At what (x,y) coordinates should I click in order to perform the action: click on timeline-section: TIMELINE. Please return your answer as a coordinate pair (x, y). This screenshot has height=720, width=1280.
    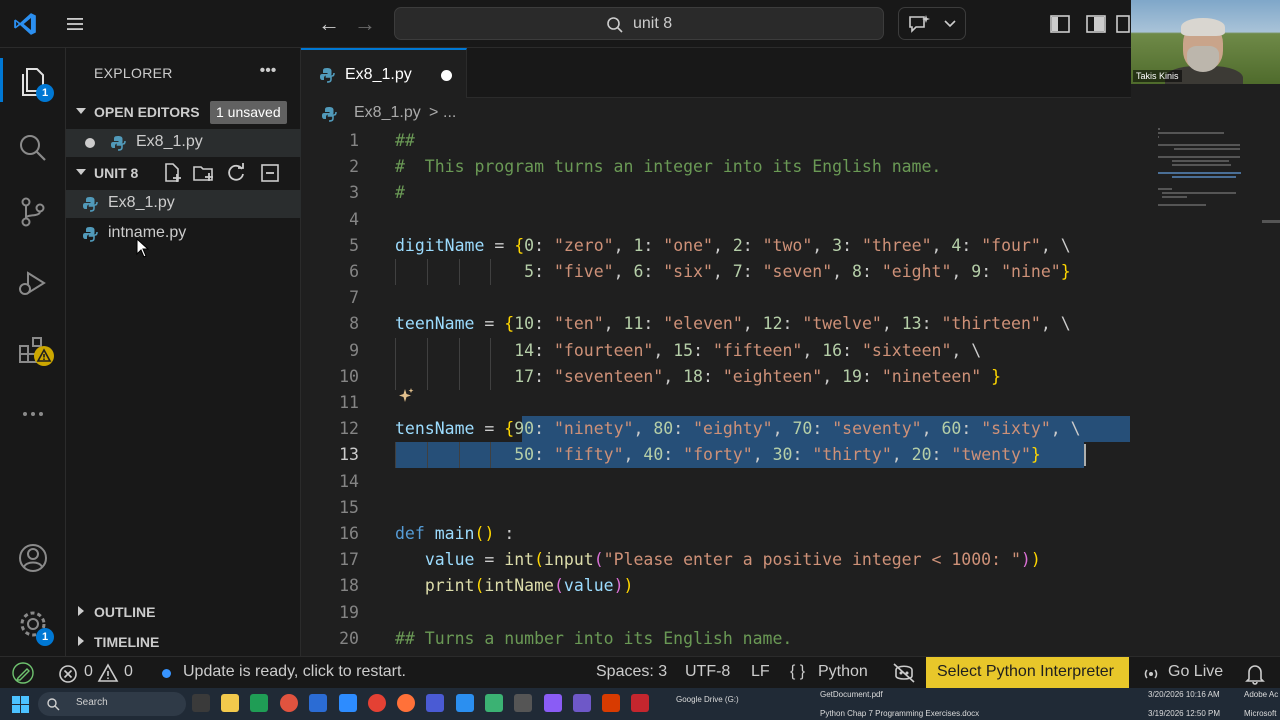
    Looking at the image, I should click on (183, 642).